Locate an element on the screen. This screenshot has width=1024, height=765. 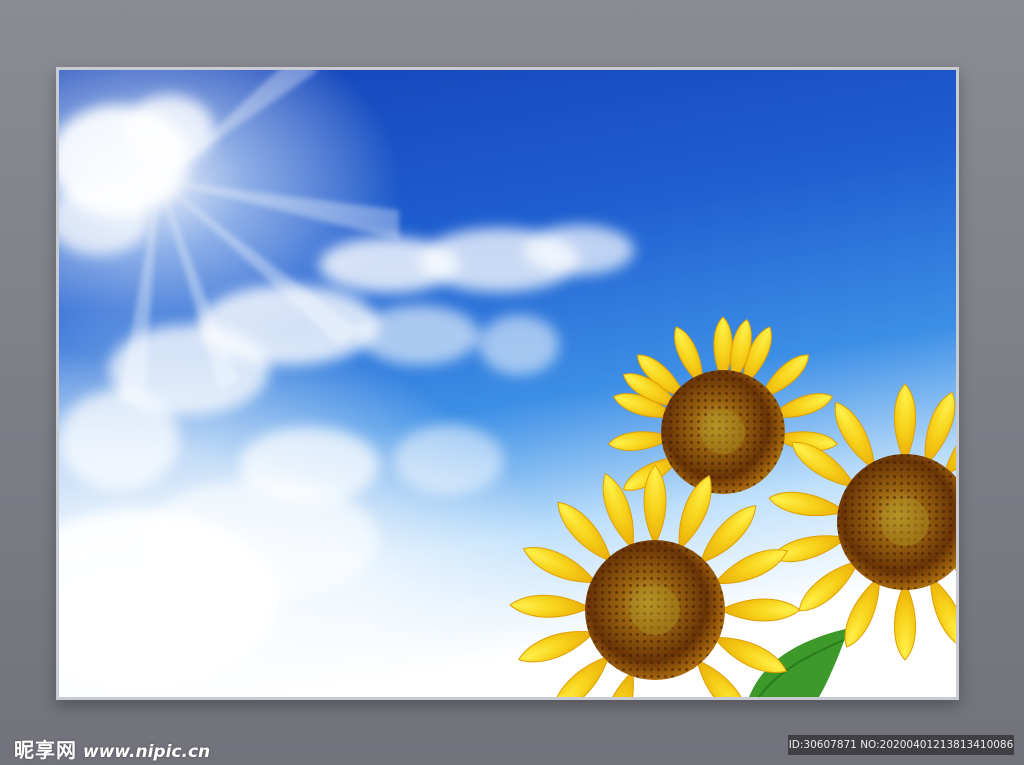
nipic-watermark-logo: 昵享网 www.nipic.cn is located at coordinates (112, 748).